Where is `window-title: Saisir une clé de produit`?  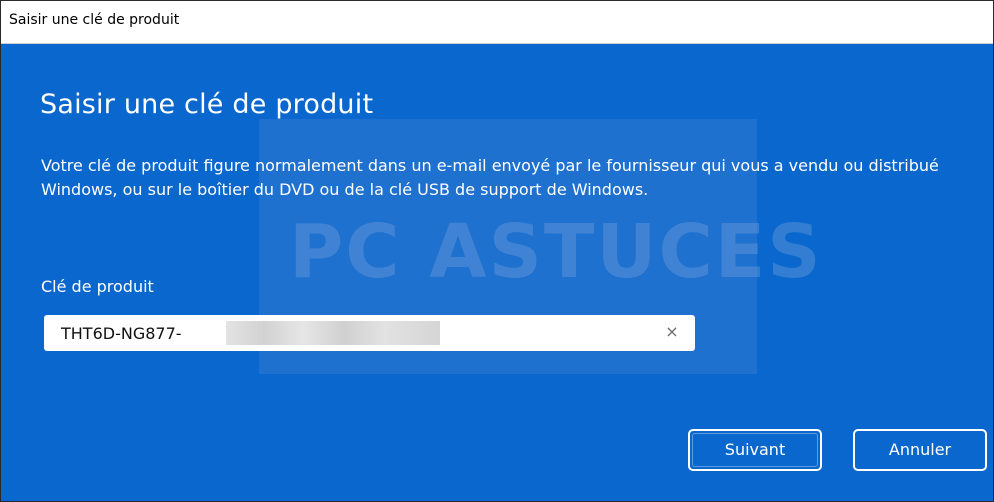
window-title: Saisir une clé de produit is located at coordinates (94, 20).